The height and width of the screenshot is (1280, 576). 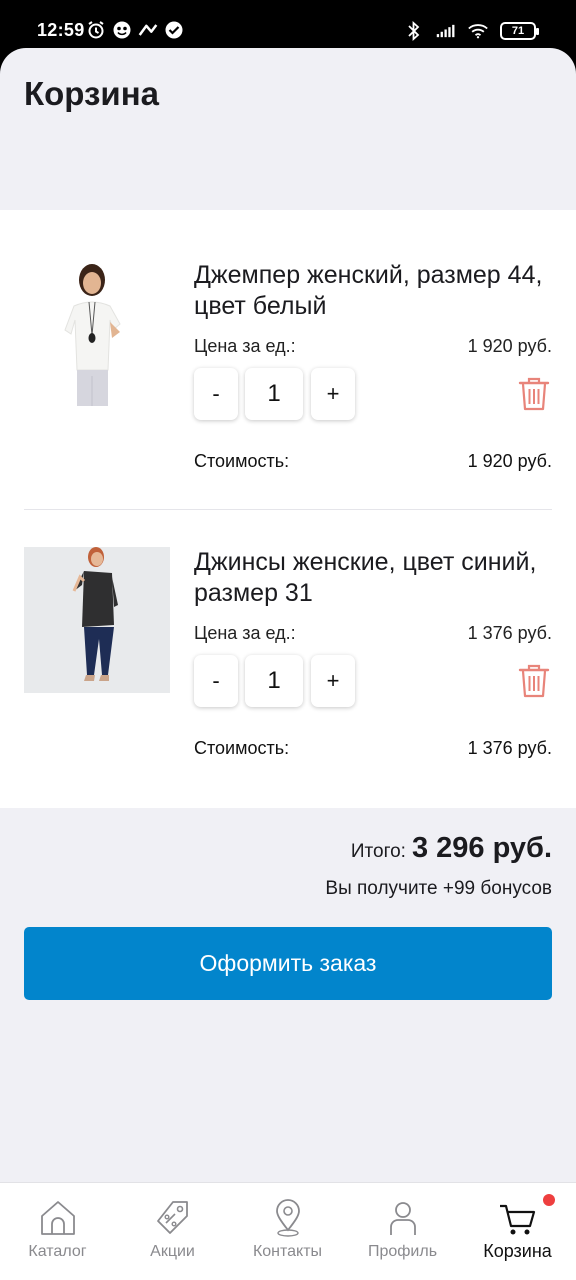 I want to click on status-notification-icons, so click(x=135, y=30).